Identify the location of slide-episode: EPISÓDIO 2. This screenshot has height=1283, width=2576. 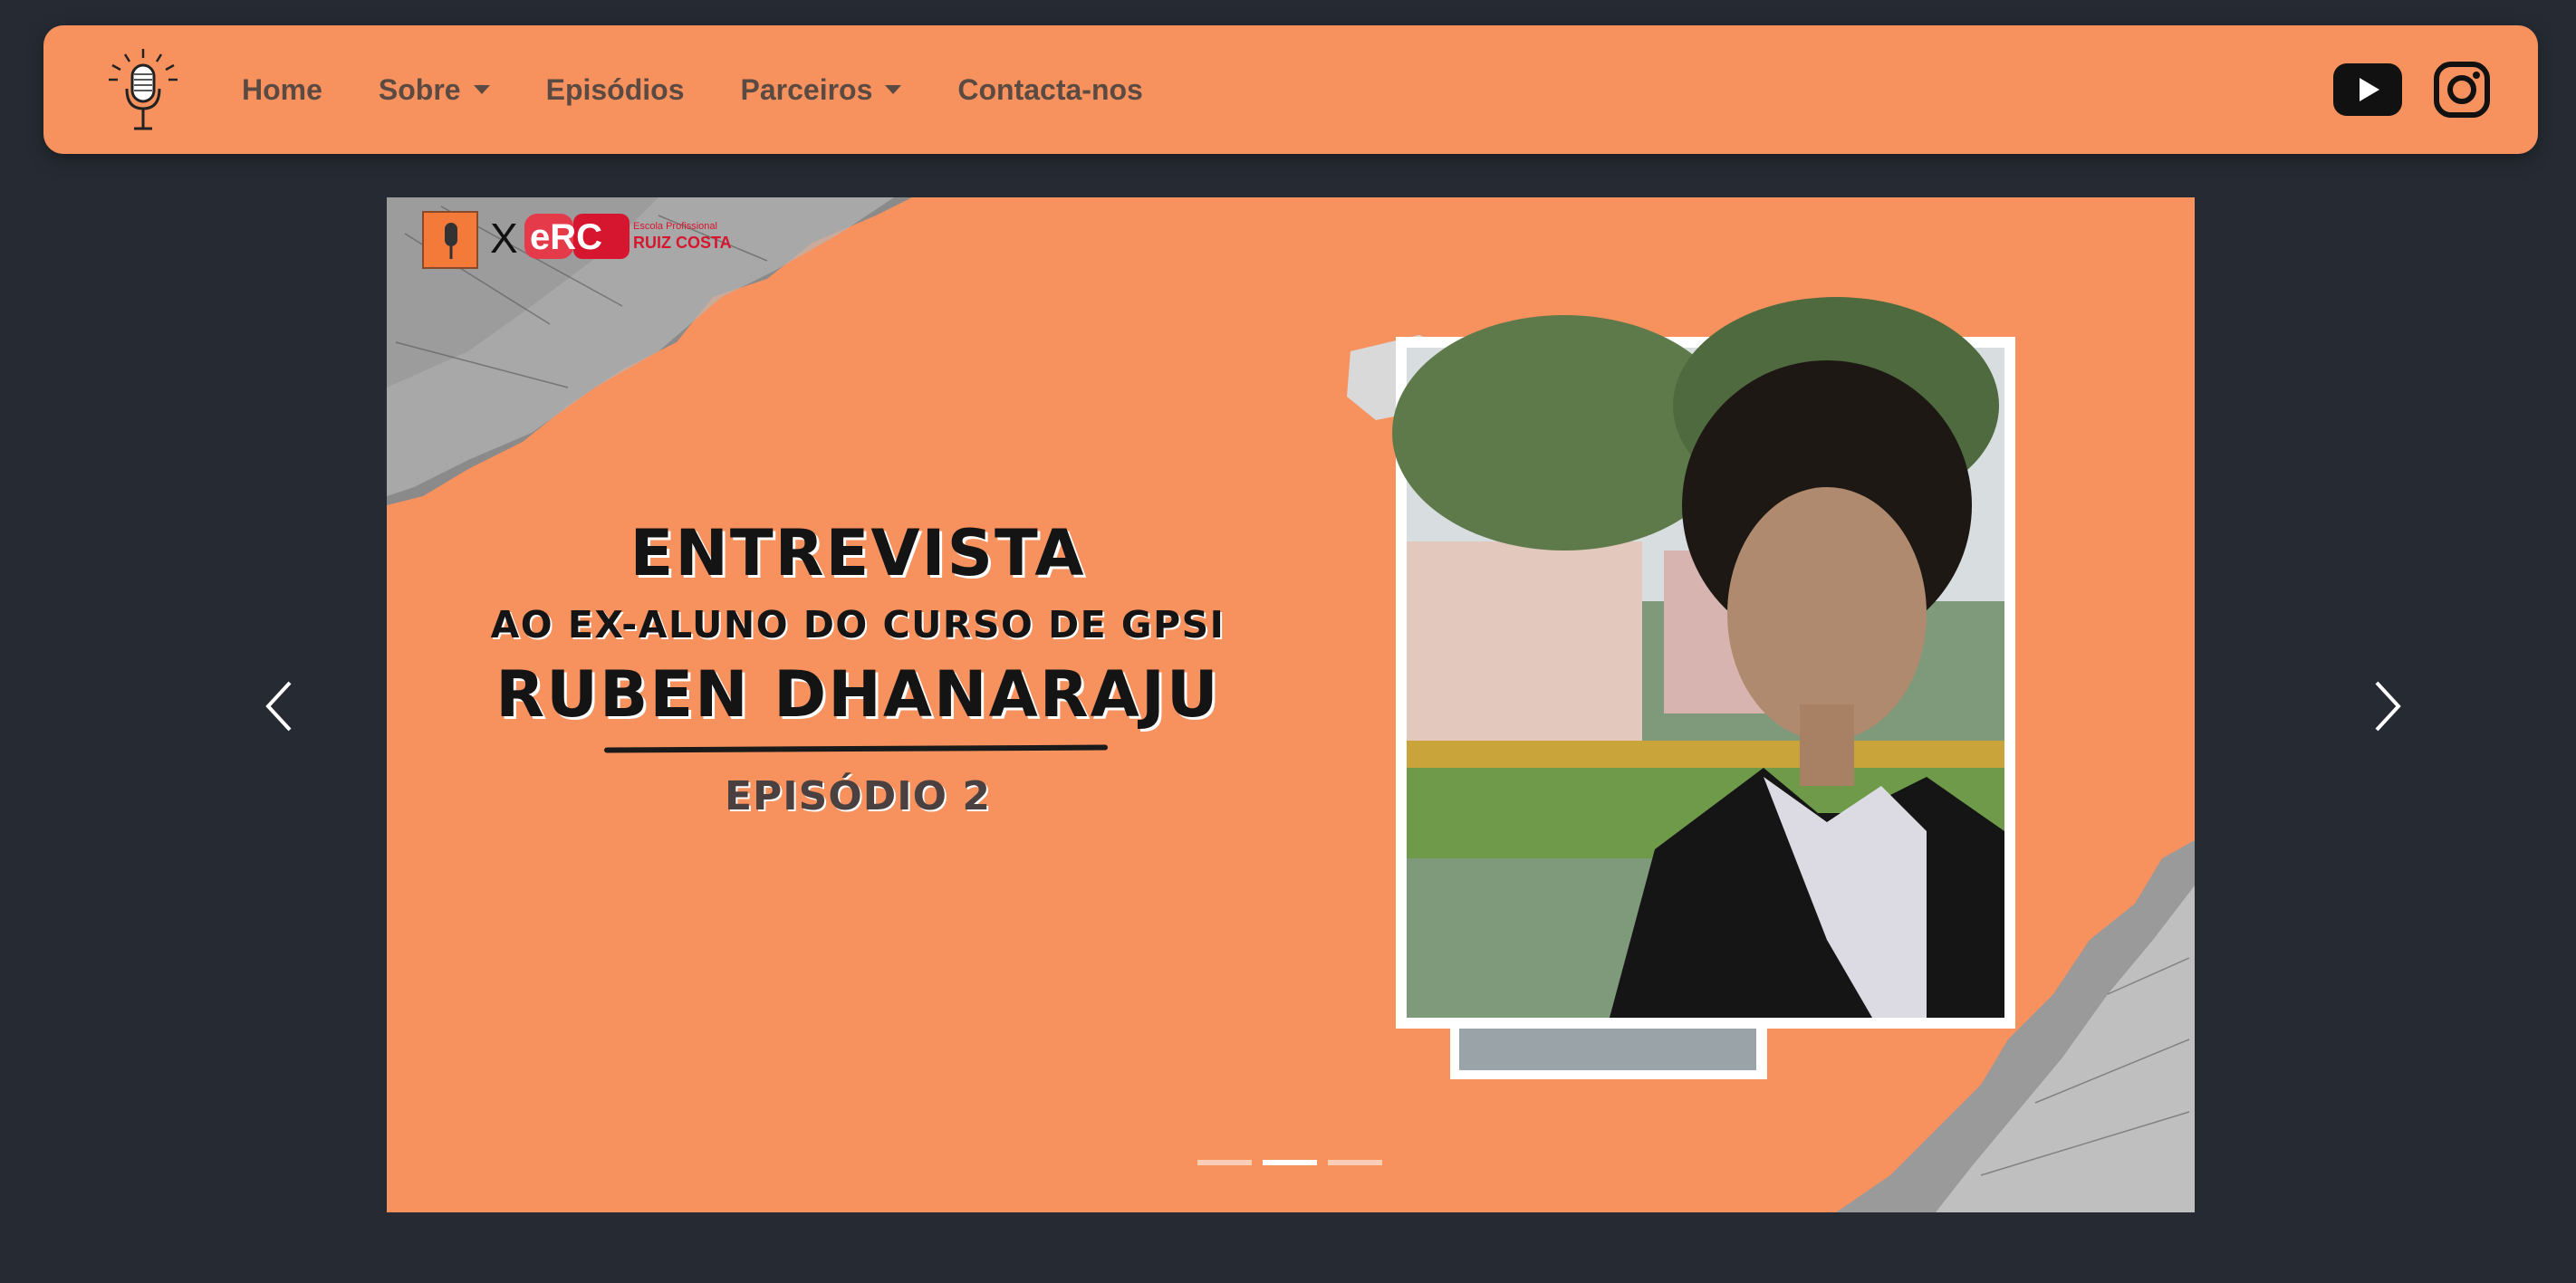
(857, 796).